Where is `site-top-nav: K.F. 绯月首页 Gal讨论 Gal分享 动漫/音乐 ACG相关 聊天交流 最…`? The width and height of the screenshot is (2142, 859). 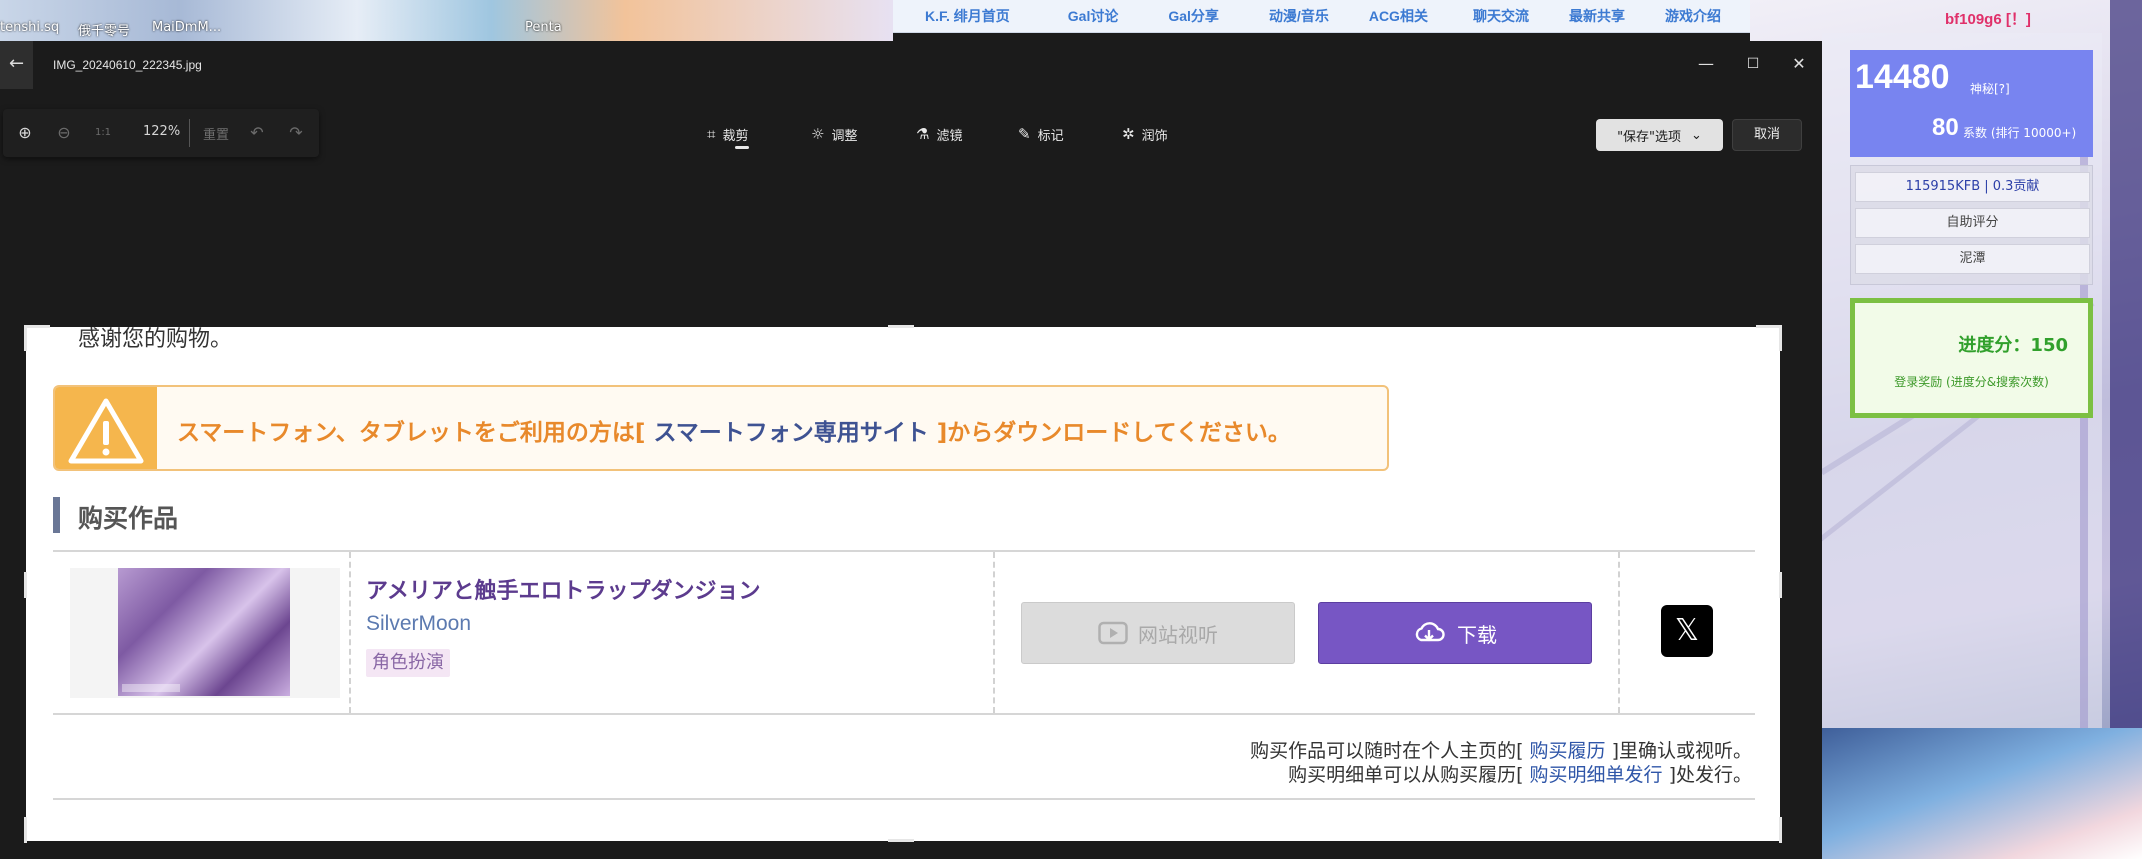
site-top-nav: K.F. 绯月首页 Gal讨论 Gal分享 动漫/音乐 ACG相关 聊天交流 最… is located at coordinates (1321, 16).